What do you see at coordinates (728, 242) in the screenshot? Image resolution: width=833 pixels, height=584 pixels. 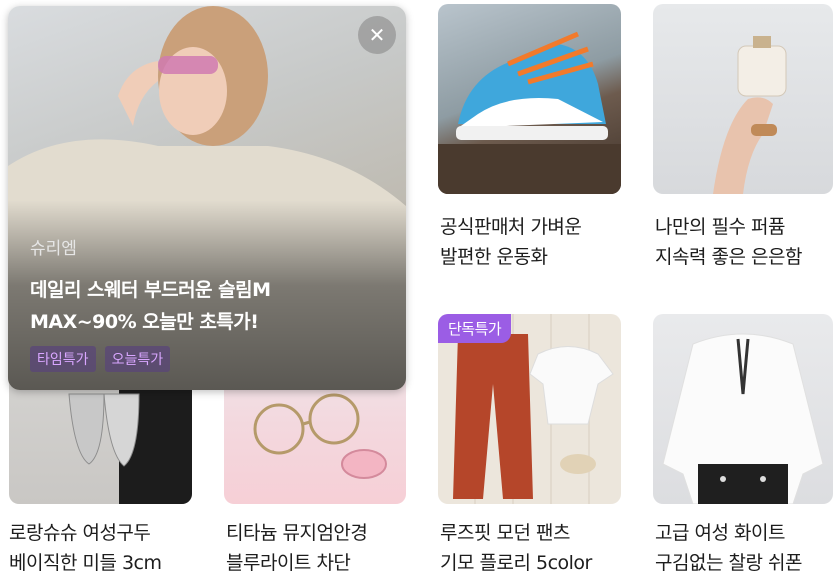 I see `product-title: 나만의 필수 퍼퓸 지속력 좋은 은은함` at bounding box center [728, 242].